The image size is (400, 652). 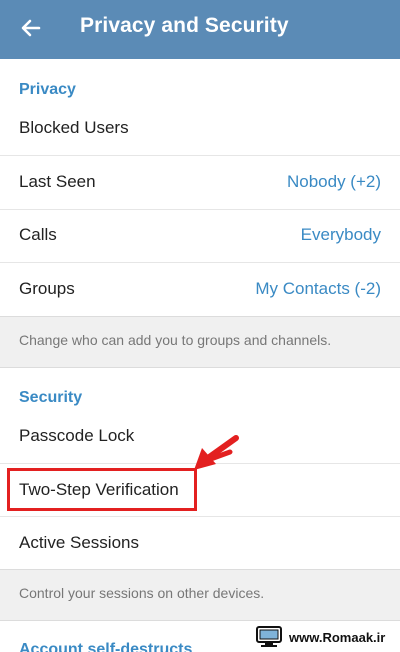 What do you see at coordinates (57, 181) in the screenshot?
I see `row-label: Last Seen` at bounding box center [57, 181].